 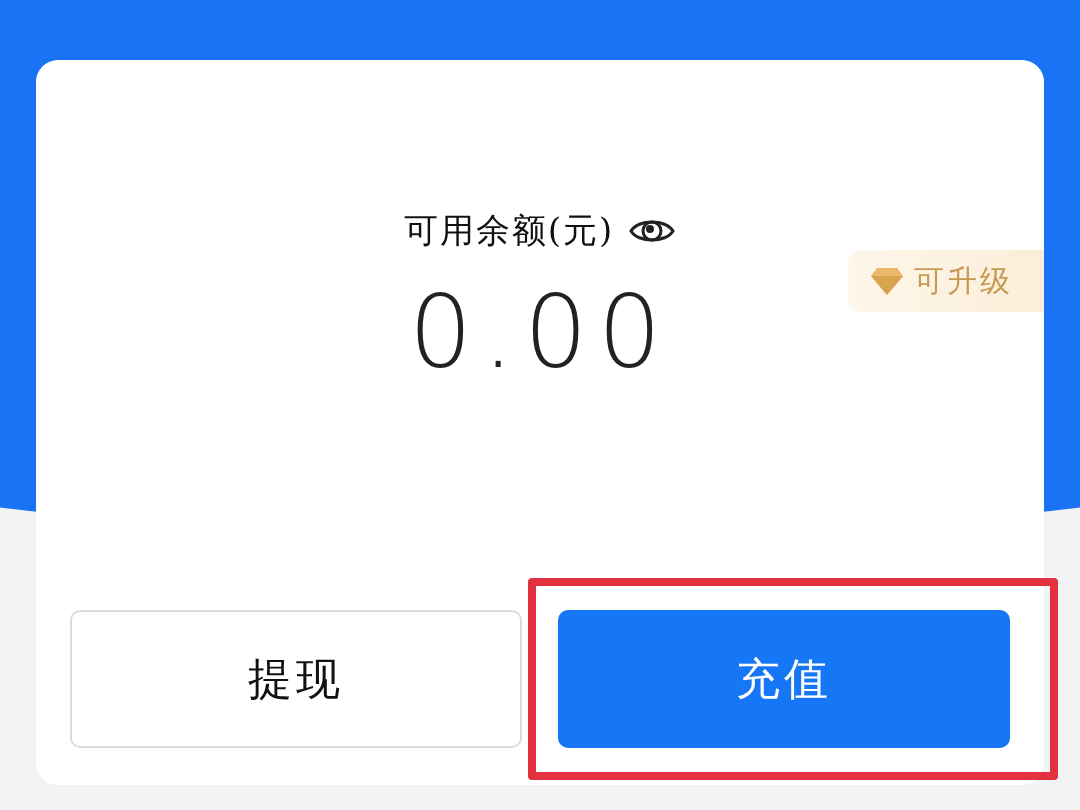 What do you see at coordinates (946, 281) in the screenshot?
I see `upgrade-badge: 可升级` at bounding box center [946, 281].